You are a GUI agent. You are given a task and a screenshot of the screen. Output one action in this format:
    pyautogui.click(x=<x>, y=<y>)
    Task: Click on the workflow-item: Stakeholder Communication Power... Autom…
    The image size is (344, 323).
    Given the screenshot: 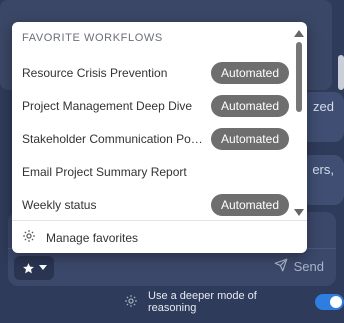 What is the action you would take?
    pyautogui.click(x=152, y=138)
    